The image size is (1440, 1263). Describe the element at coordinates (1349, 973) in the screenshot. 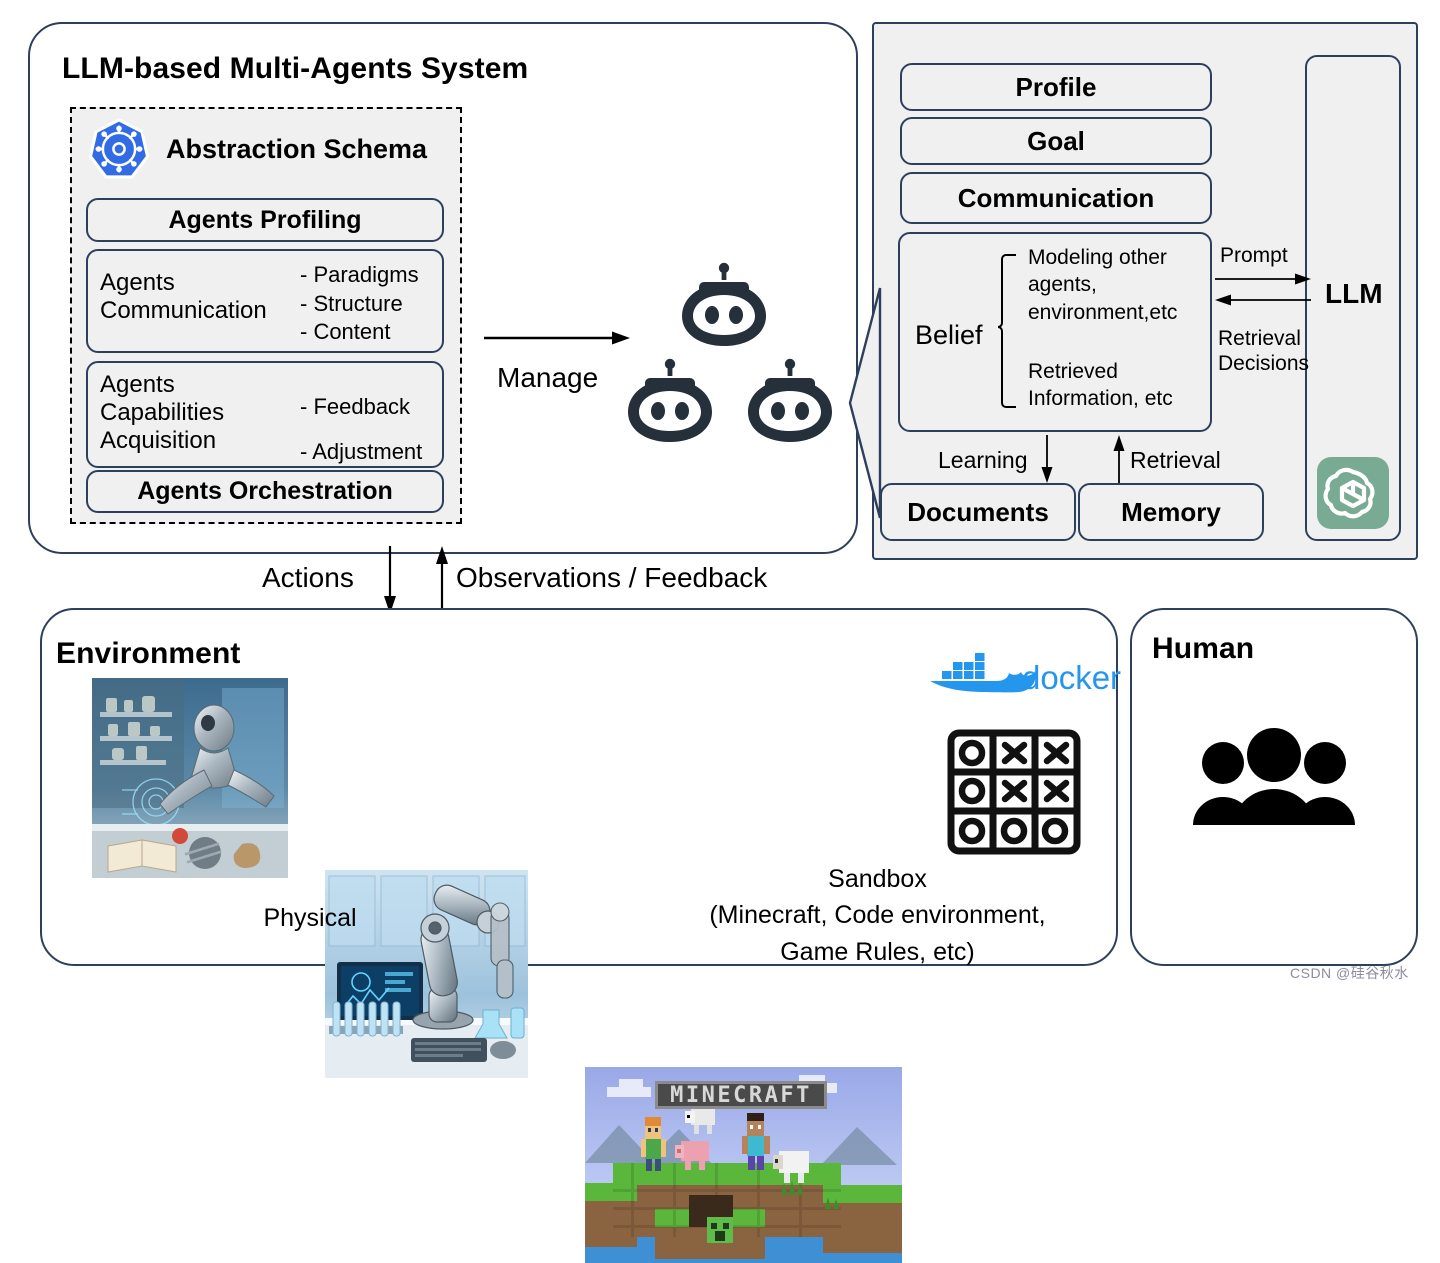

I see `watermark: CSDN @硅谷秋水` at that location.